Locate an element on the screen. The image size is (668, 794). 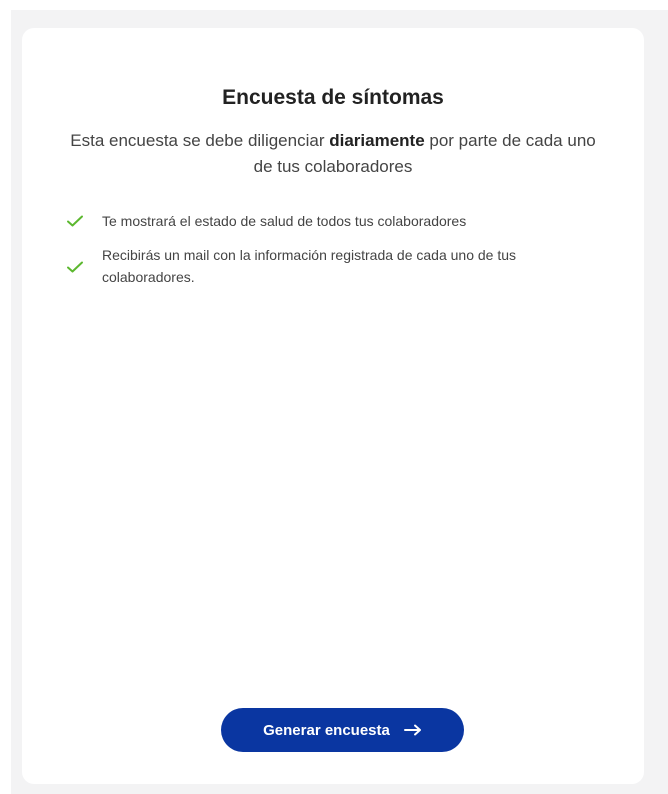
generate-survey-button: Generar encuesta is located at coordinates (342, 730).